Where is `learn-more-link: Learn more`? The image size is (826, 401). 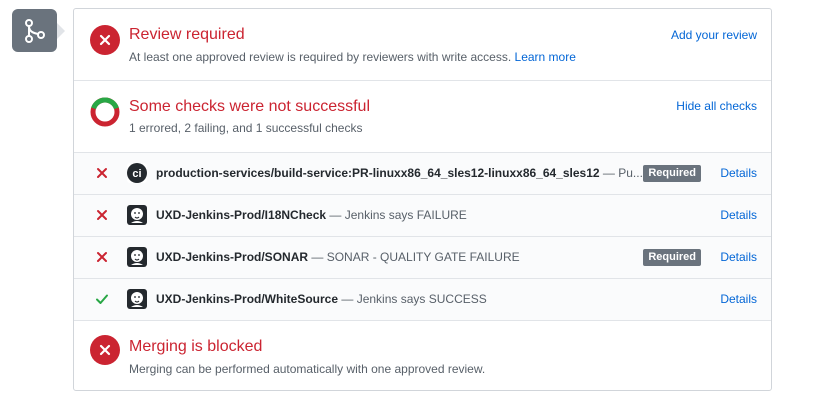 learn-more-link: Learn more is located at coordinates (545, 57).